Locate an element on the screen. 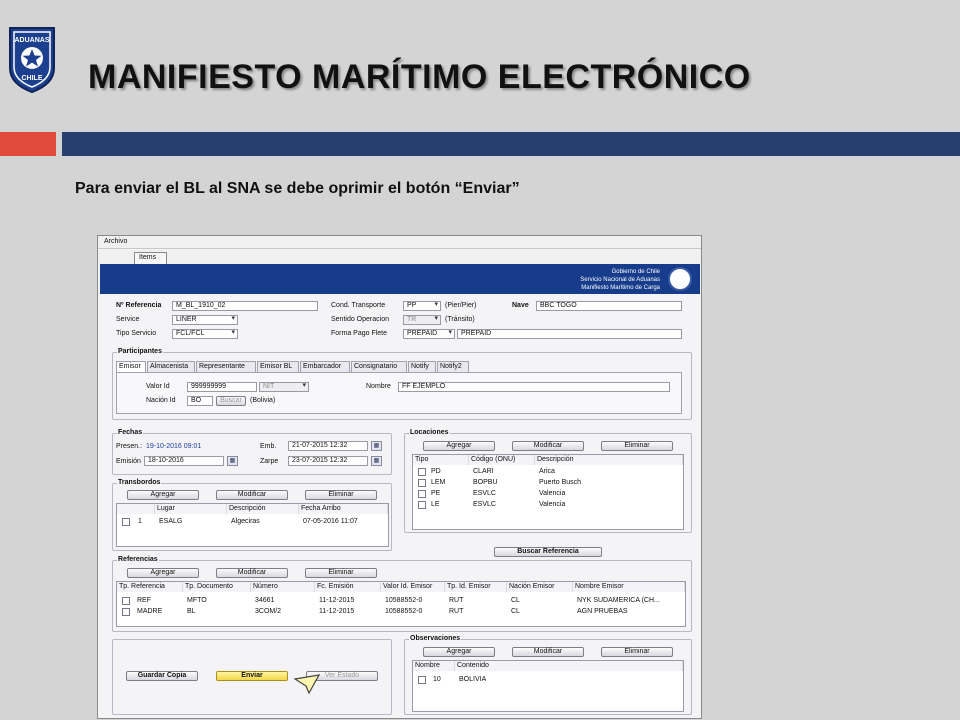 The image size is (960, 720). transbordos-delete-button: Eliminar is located at coordinates (341, 495).